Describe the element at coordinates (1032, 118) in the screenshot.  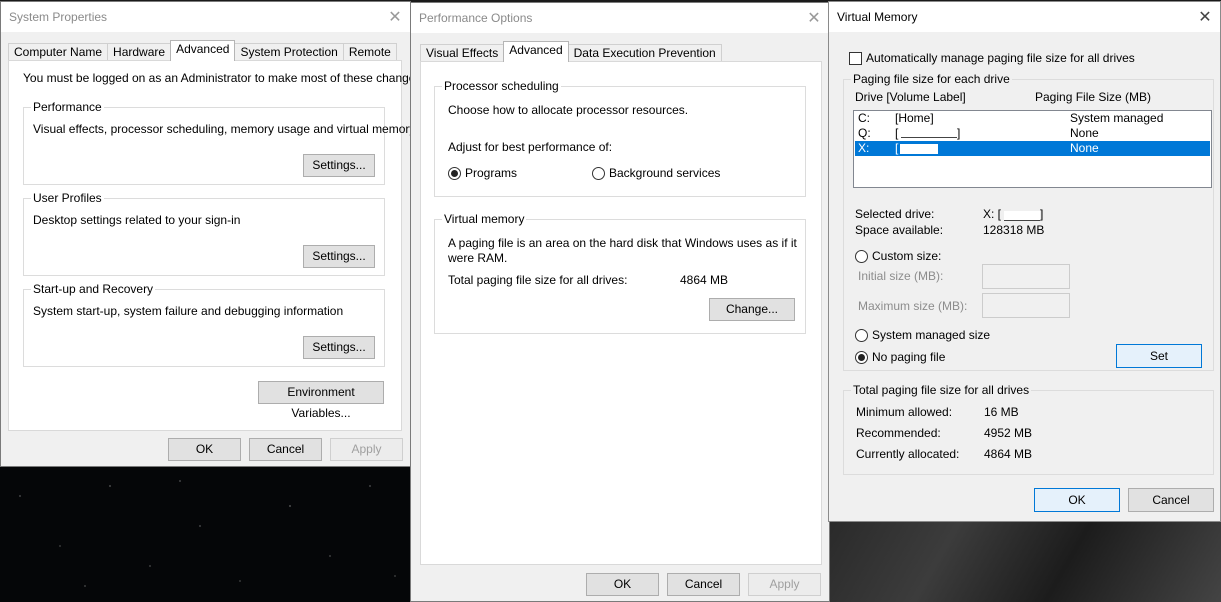
I see `drive-row-c: C: [Home] System managed` at that location.